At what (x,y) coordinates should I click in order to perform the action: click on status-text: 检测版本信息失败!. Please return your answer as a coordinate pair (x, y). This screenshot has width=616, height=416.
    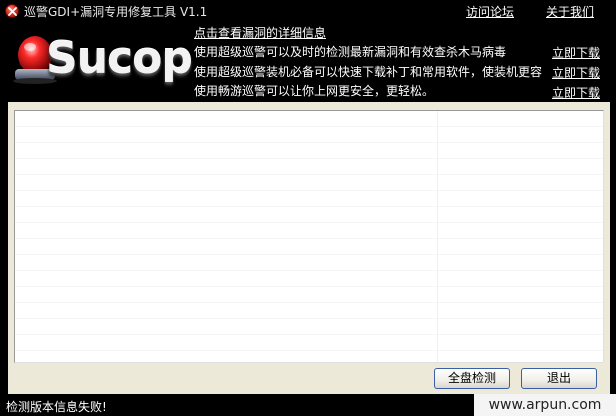
    Looking at the image, I should click on (56, 407).